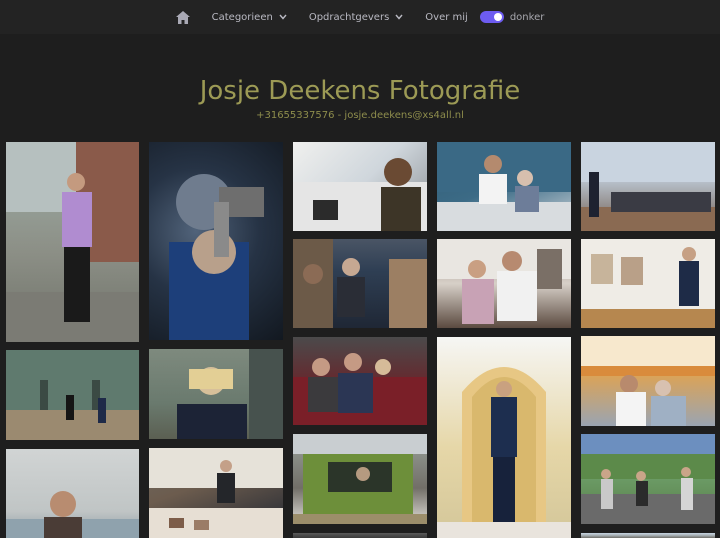 The image size is (720, 538). I want to click on home-icon, so click(182, 17).